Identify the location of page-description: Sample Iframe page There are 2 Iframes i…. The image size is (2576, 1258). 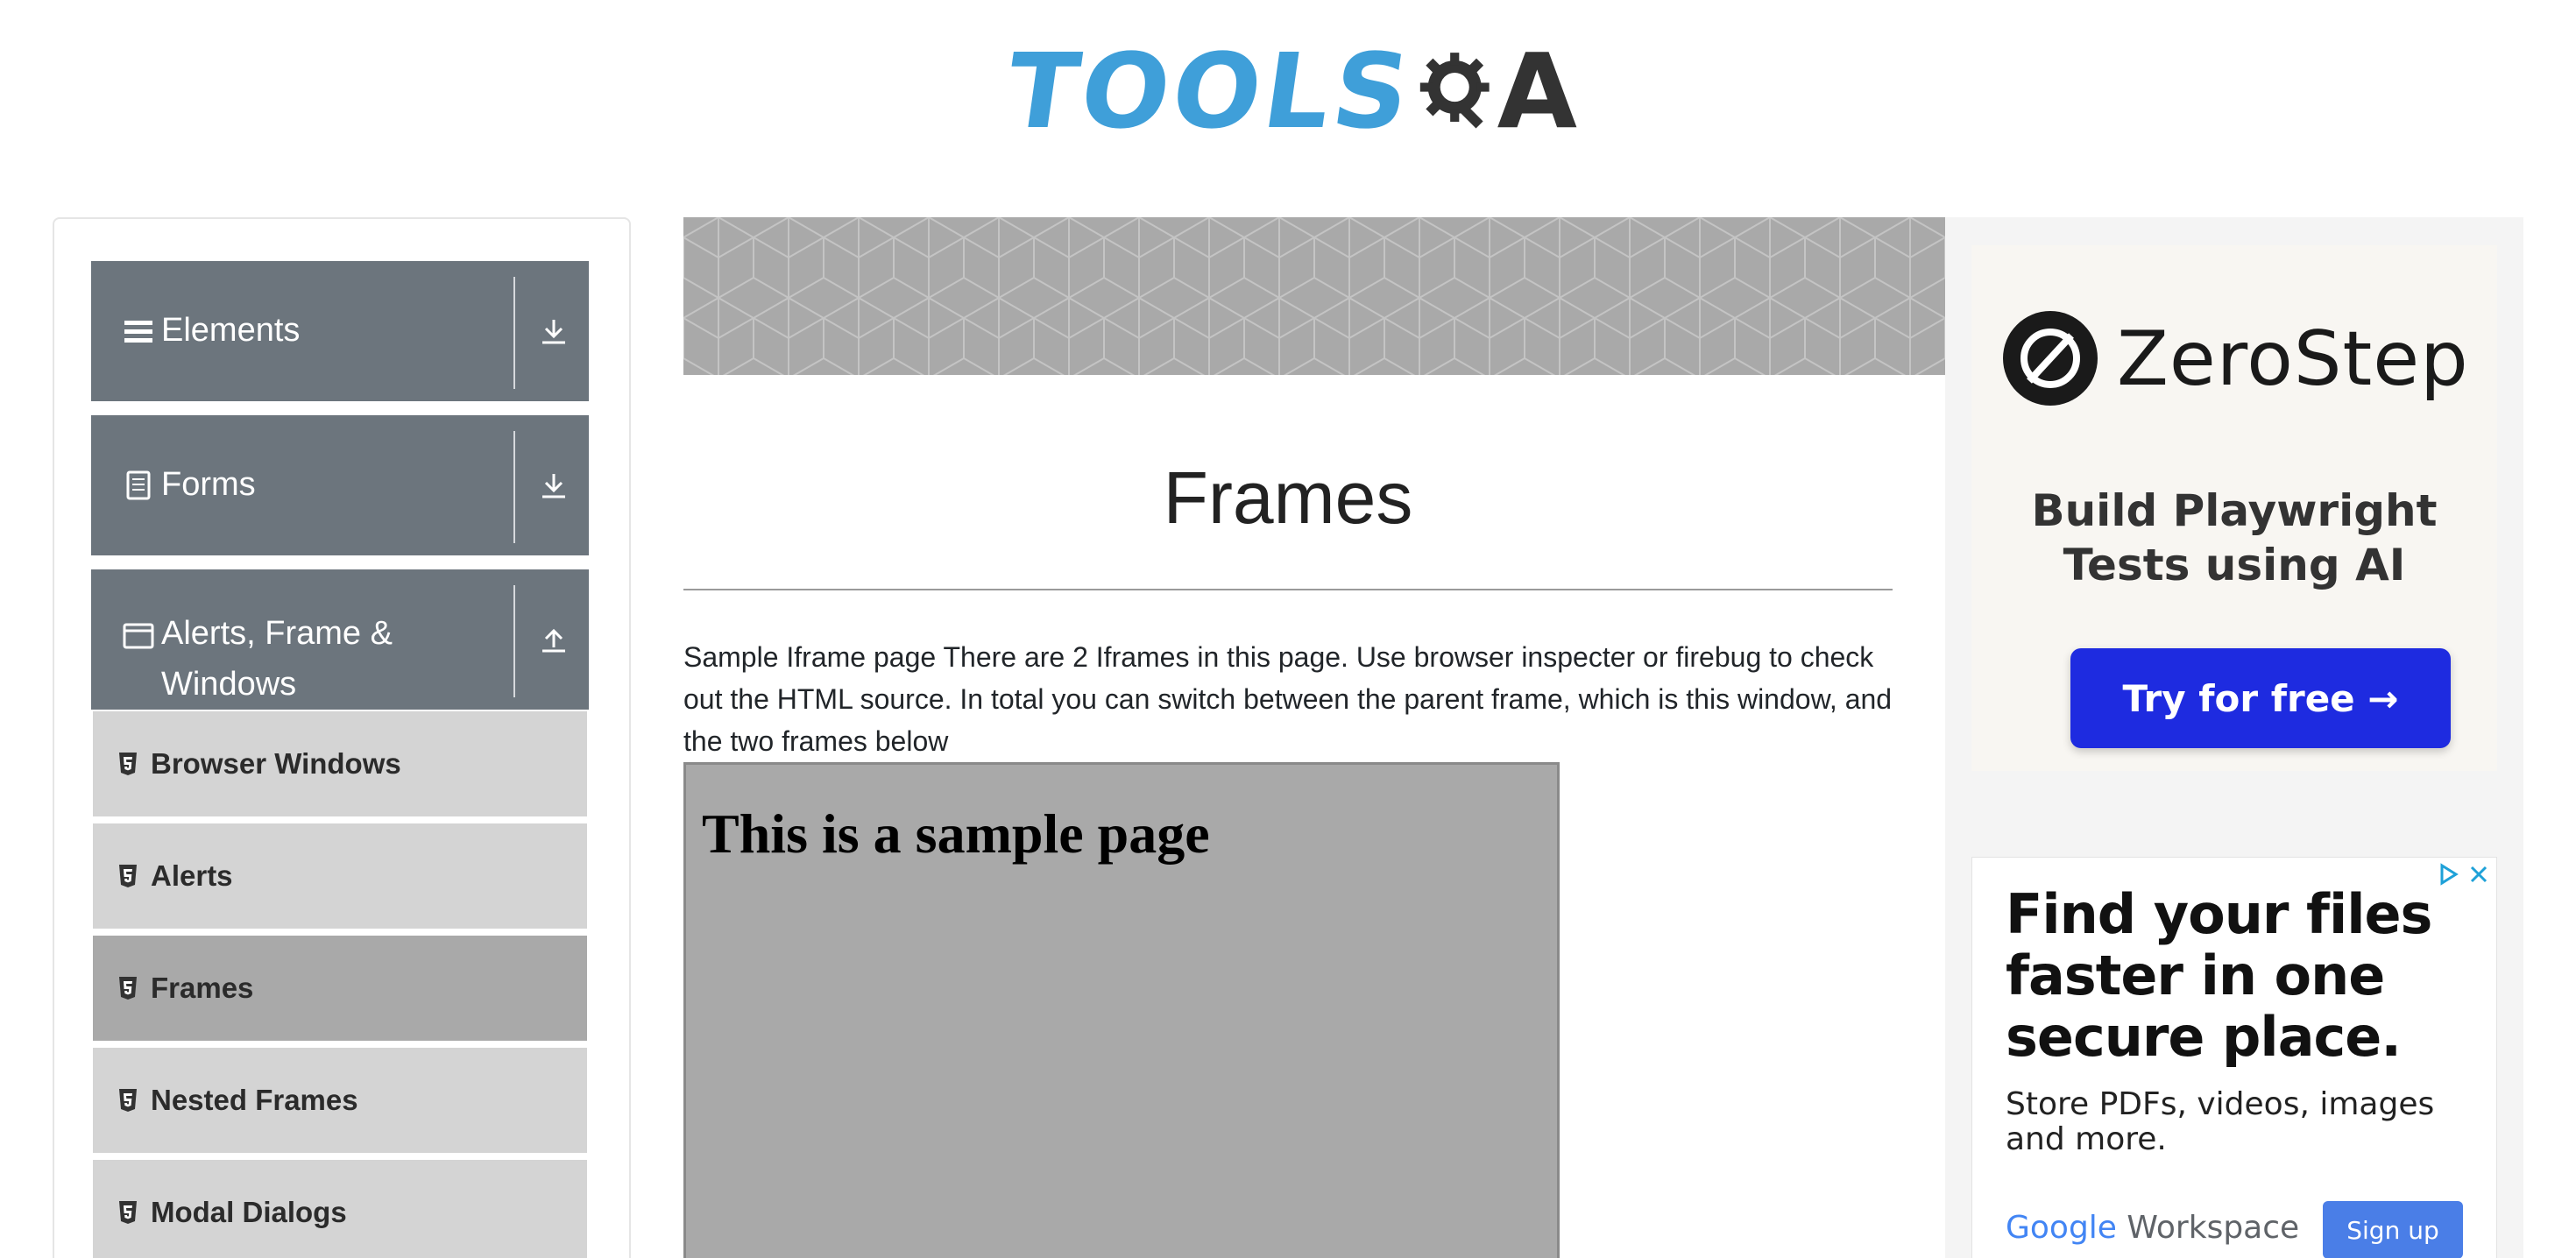
(1288, 699).